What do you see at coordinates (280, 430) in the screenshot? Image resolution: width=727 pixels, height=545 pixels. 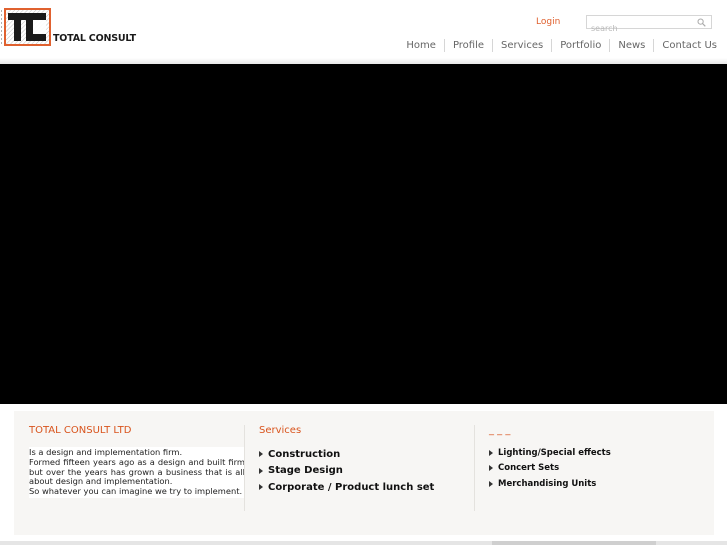 I see `services-title: Services` at bounding box center [280, 430].